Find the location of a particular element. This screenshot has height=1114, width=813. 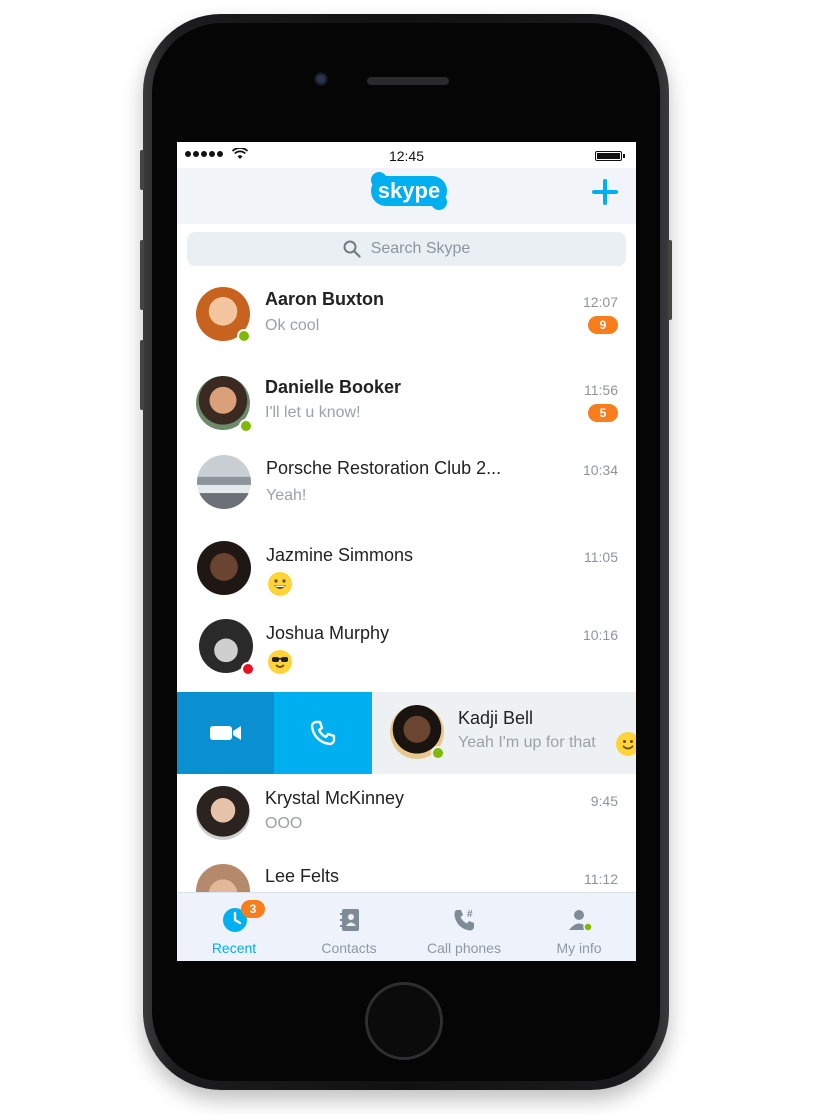

grinning-emoji-icon is located at coordinates (280, 584).